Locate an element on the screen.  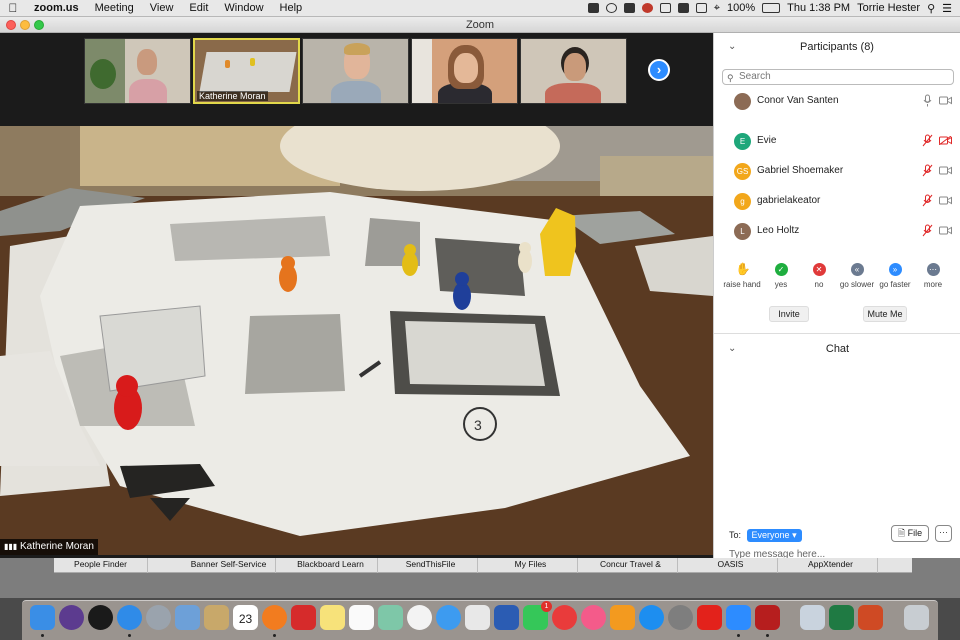
yes-button: ✓ yes is located at coordinates (781, 276).